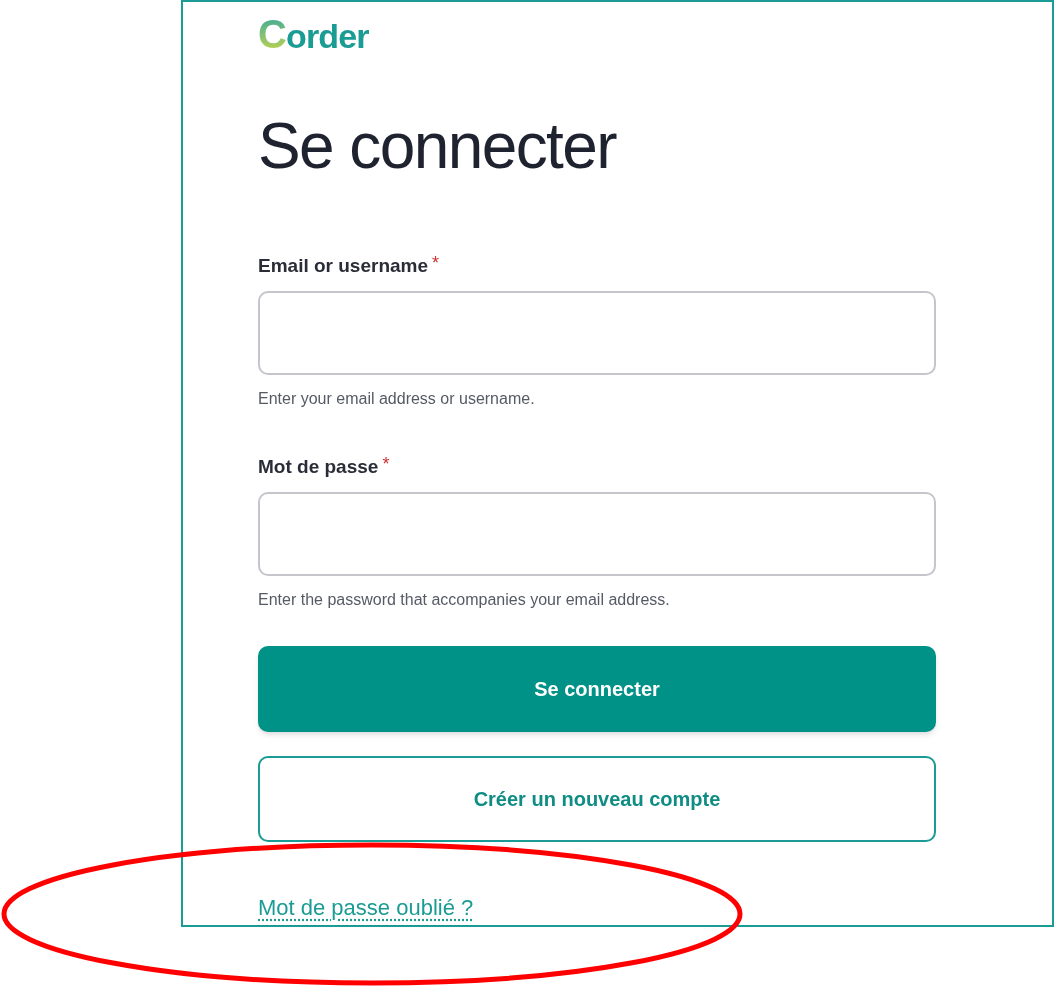 This screenshot has width=1055, height=989. Describe the element at coordinates (437, 146) in the screenshot. I see `page-title: Se connecter` at that location.